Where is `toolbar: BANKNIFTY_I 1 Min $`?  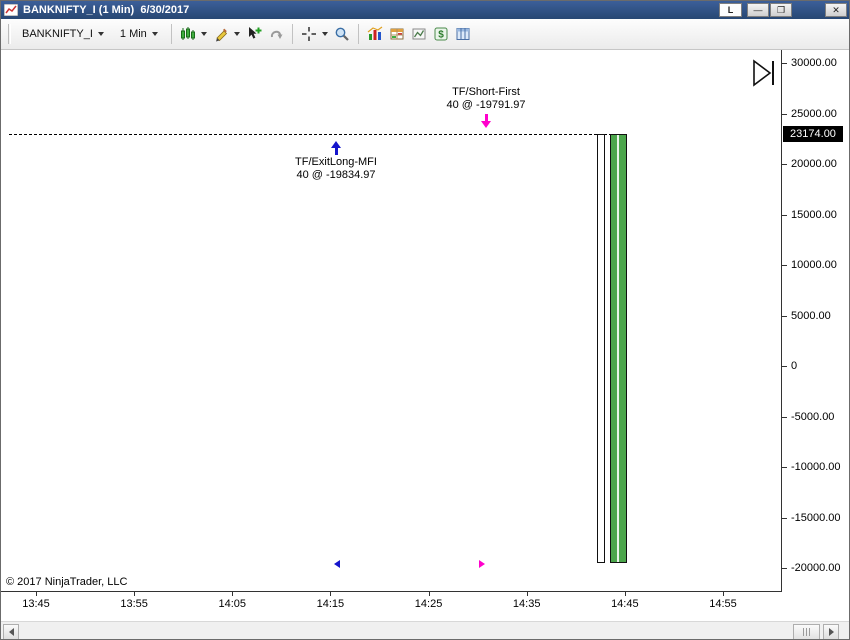 toolbar: BANKNIFTY_I 1 Min $ is located at coordinates (425, 34).